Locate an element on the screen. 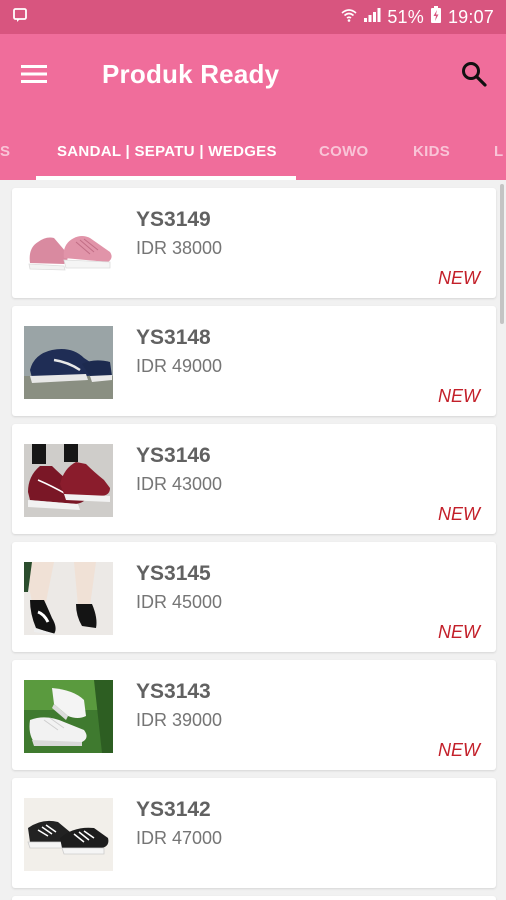 This screenshot has height=900, width=506. product-price: IDR 49000 is located at coordinates (179, 366).